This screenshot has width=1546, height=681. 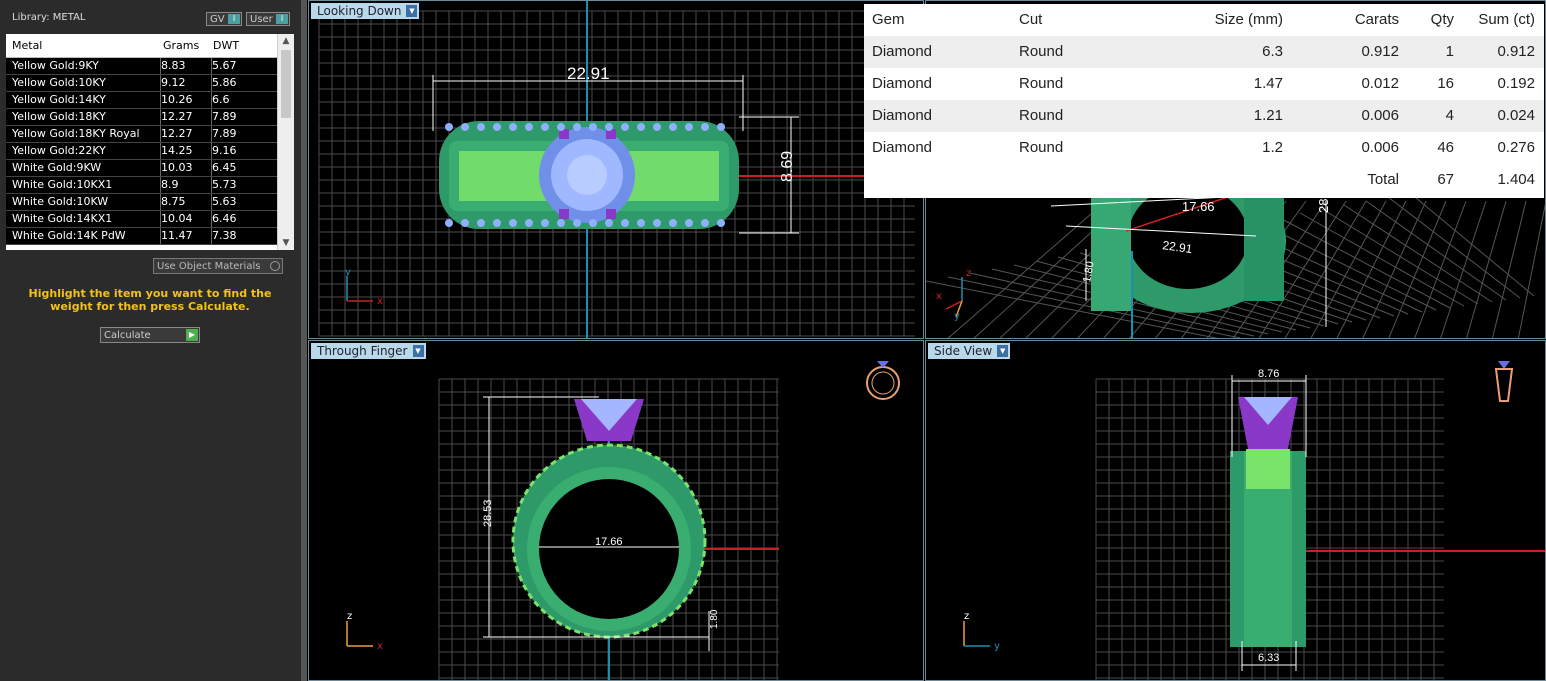 I want to click on metal-row: Yellow Gold:9KY 8.83 5.67, so click(x=142, y=66).